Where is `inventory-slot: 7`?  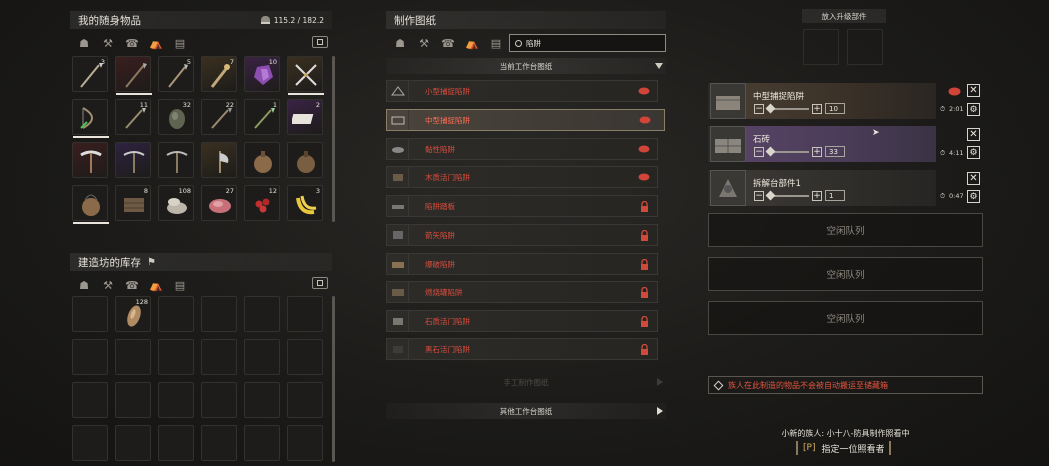
inventory-slot: 7 is located at coordinates (219, 74).